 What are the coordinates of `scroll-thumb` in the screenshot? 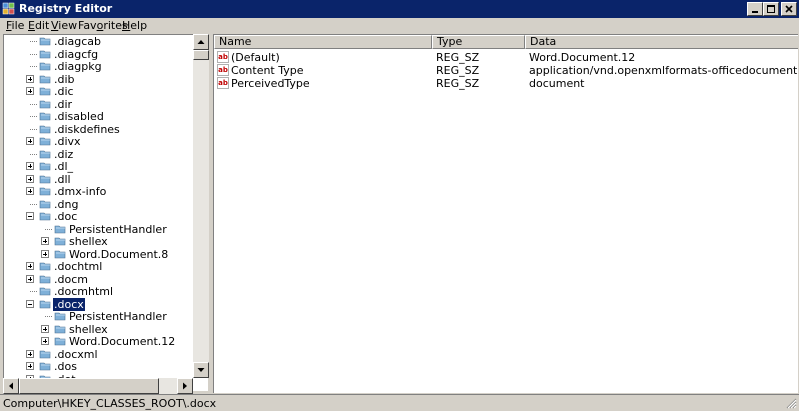 It's located at (201, 55).